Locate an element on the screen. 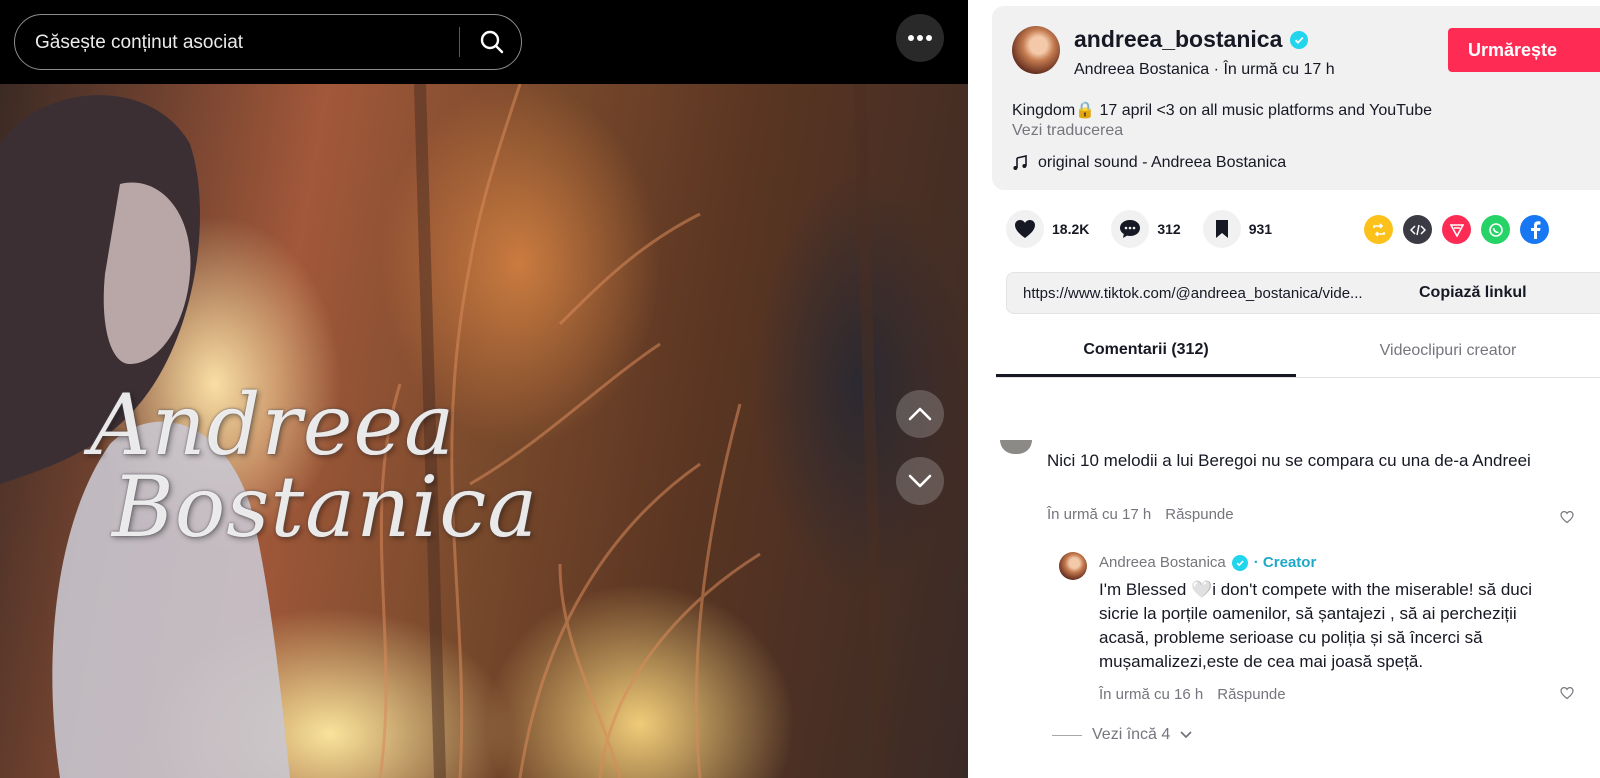  view-more-replies: Vezi încă 4 is located at coordinates (1122, 735).